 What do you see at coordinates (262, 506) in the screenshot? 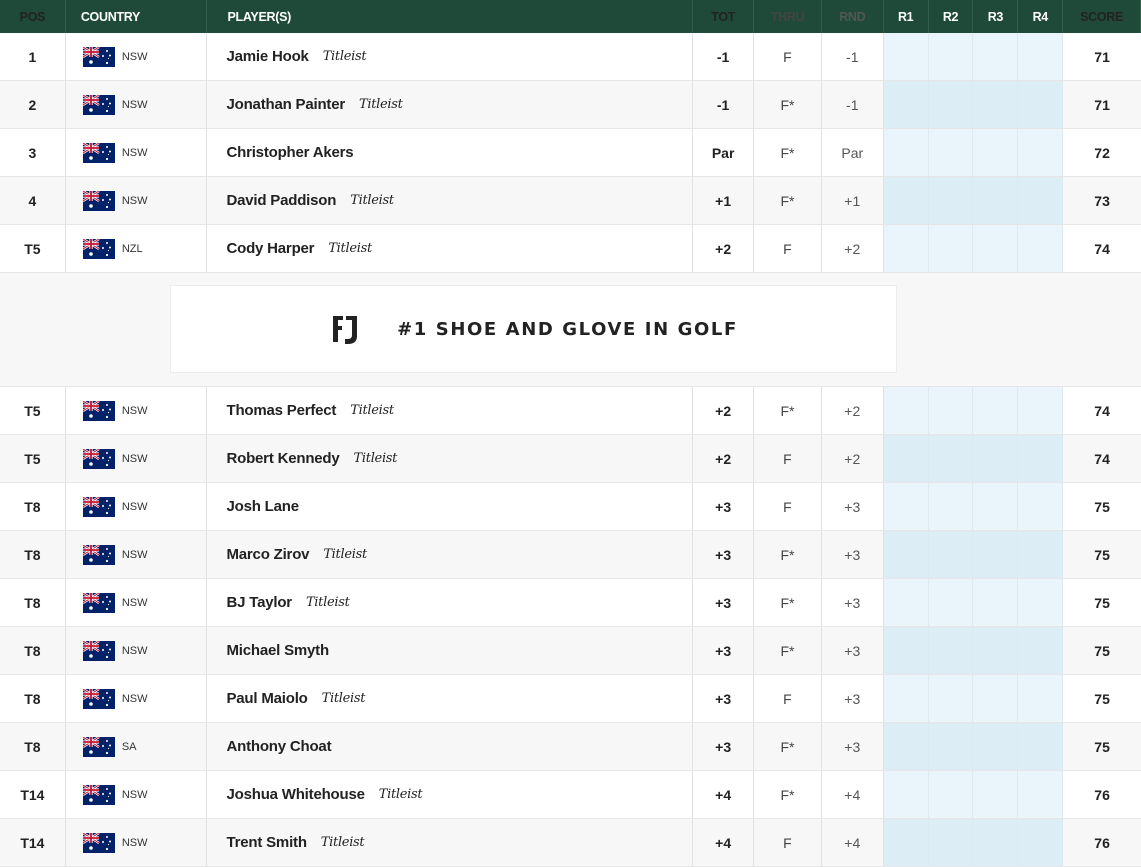
I see `player-name: Josh Lane` at bounding box center [262, 506].